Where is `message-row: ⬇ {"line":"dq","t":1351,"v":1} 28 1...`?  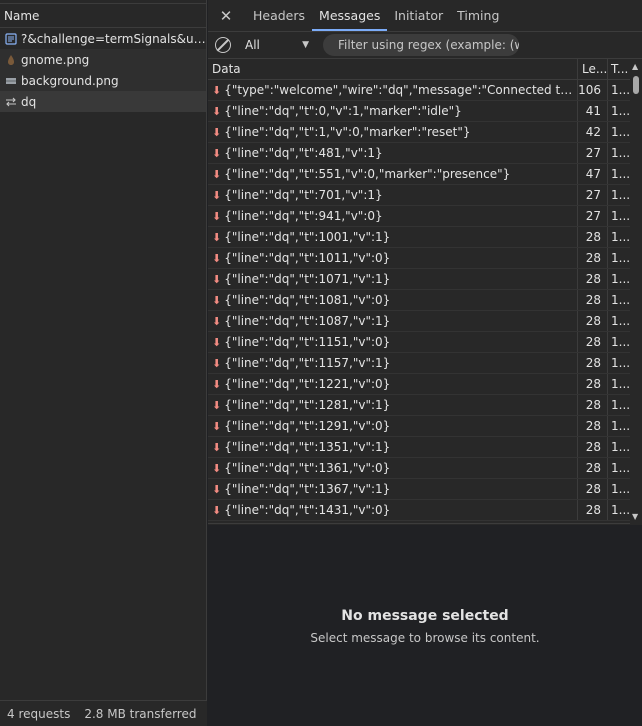
message-row: ⬇ {"line":"dq","t":1351,"v":1} 28 1... is located at coordinates (425, 447).